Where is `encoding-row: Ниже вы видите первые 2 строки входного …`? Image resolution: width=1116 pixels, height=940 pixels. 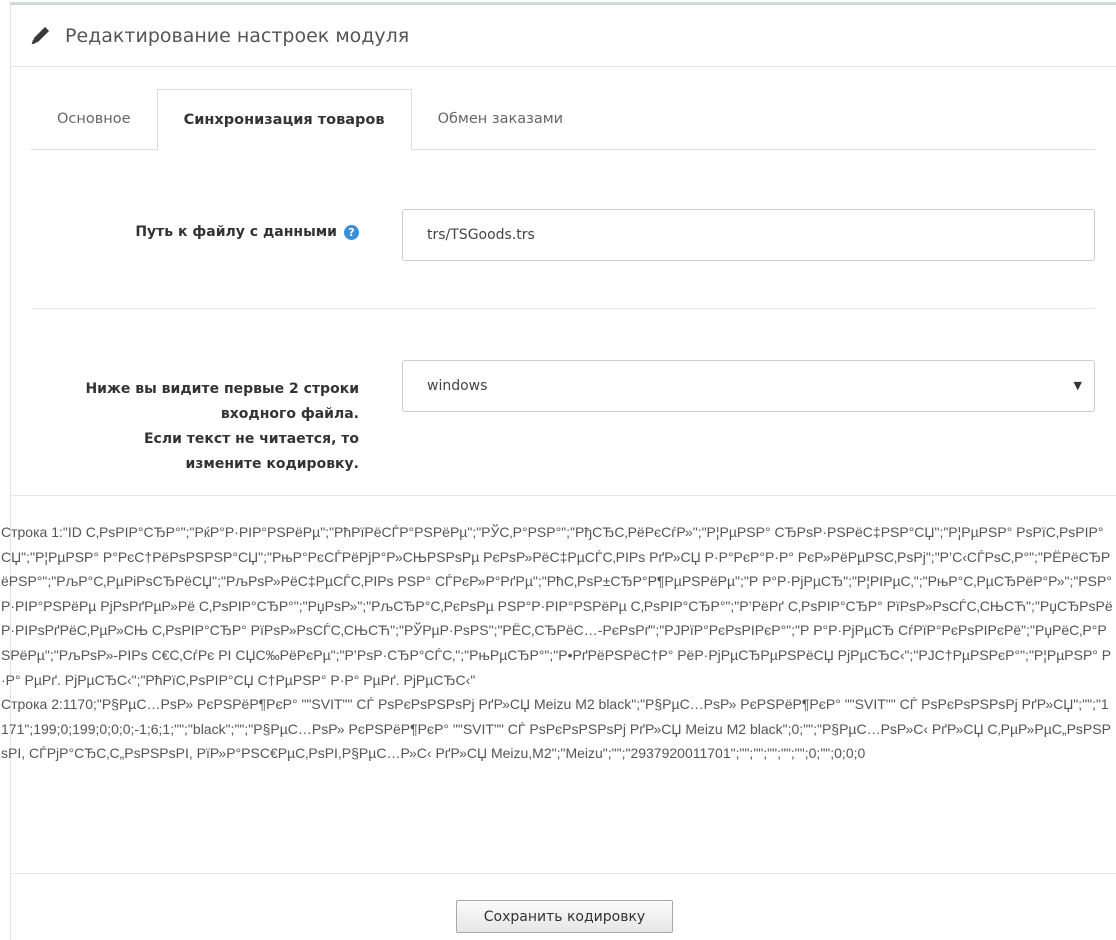 encoding-row: Ниже вы видите первые 2 строки входного … is located at coordinates (563, 420).